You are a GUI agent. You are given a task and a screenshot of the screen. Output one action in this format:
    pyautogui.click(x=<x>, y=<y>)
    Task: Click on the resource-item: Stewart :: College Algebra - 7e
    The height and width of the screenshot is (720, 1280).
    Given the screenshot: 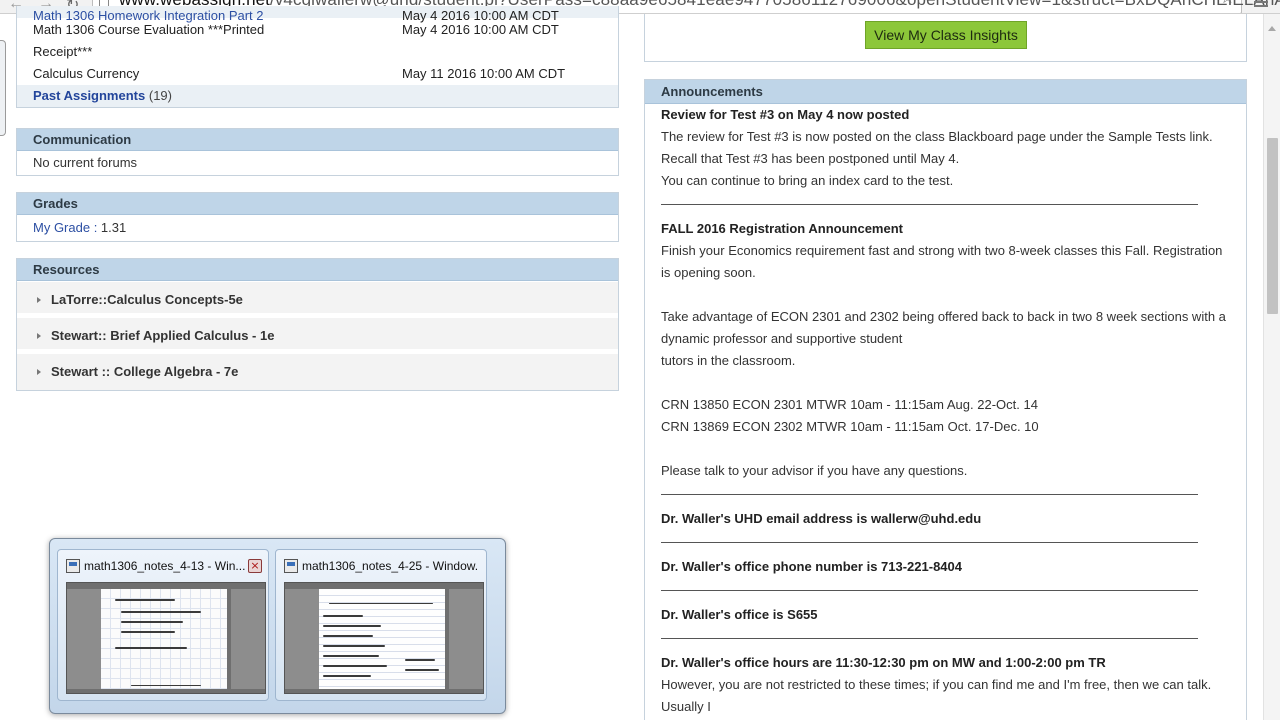 What is the action you would take?
    pyautogui.click(x=317, y=372)
    